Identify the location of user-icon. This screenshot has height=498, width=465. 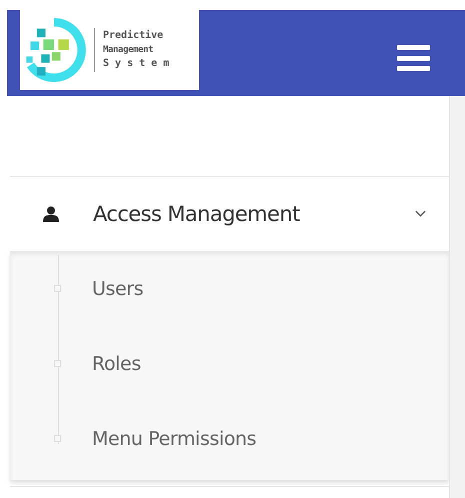
(51, 214).